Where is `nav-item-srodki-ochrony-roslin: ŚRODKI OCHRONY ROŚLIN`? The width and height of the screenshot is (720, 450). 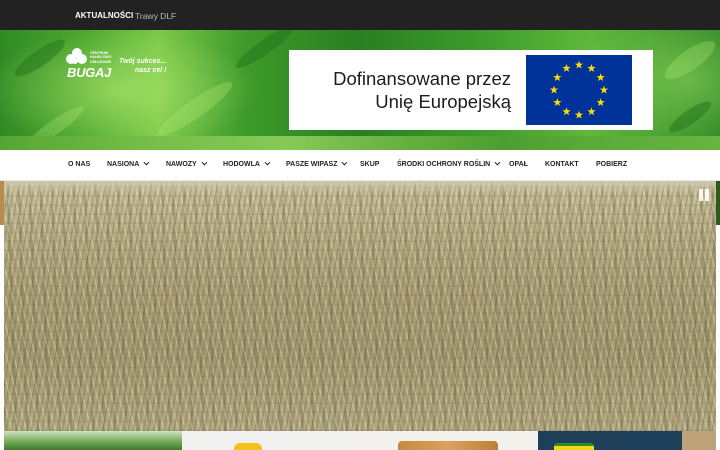 nav-item-srodki-ochrony-roslin: ŚRODKI OCHRONY ROŚLIN is located at coordinates (449, 163).